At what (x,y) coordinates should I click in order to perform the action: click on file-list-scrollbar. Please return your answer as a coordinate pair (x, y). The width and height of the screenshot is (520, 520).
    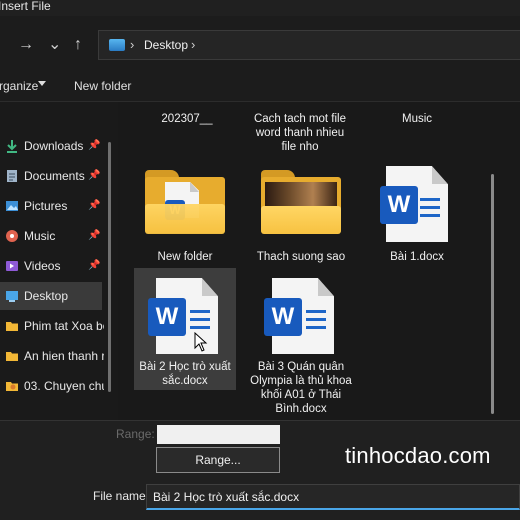
    Looking at the image, I should click on (492, 294).